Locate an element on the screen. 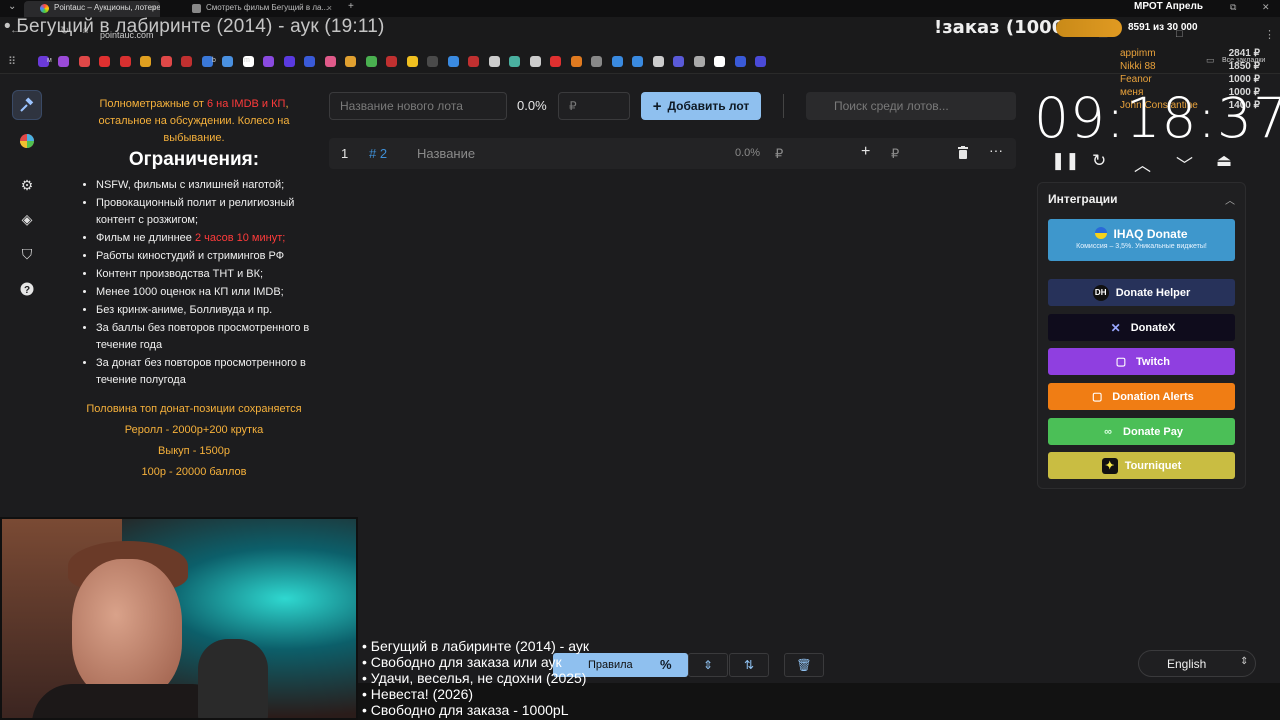  donation-alerts-button: ▢ Donation Alerts is located at coordinates (1141, 396).